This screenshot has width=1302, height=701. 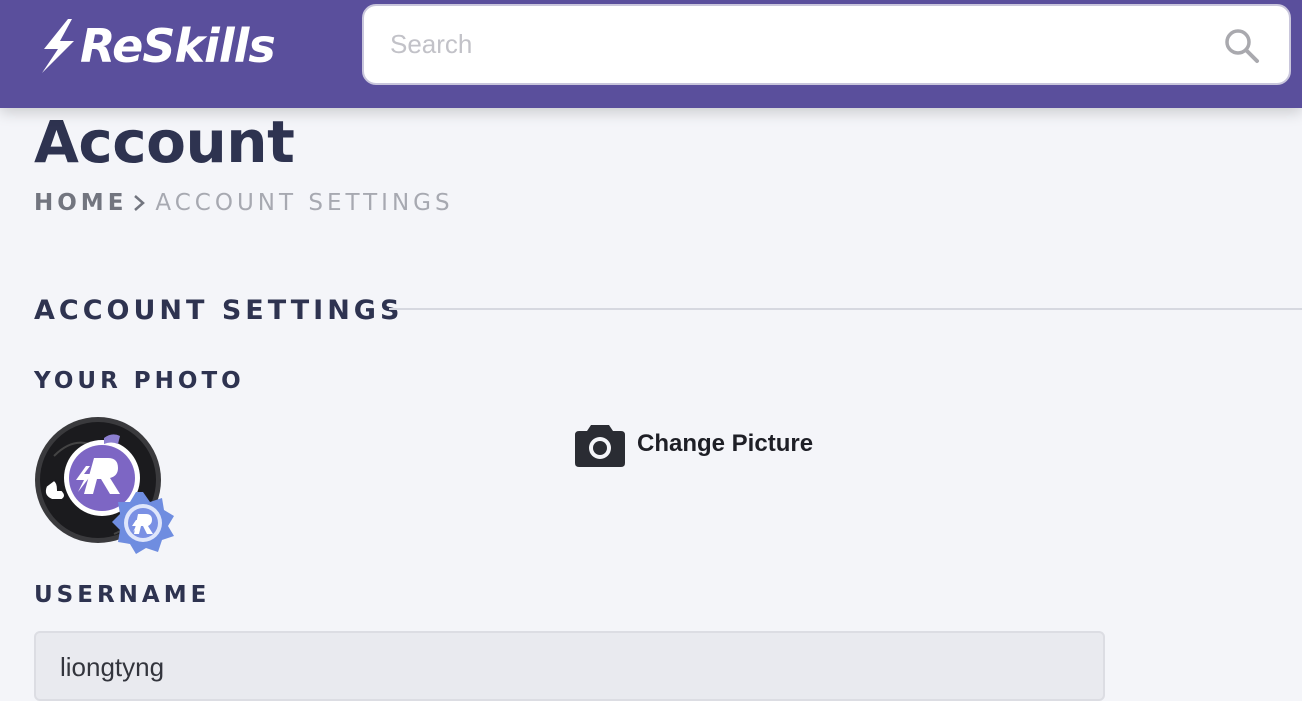 What do you see at coordinates (600, 446) in the screenshot?
I see `camera-icon` at bounding box center [600, 446].